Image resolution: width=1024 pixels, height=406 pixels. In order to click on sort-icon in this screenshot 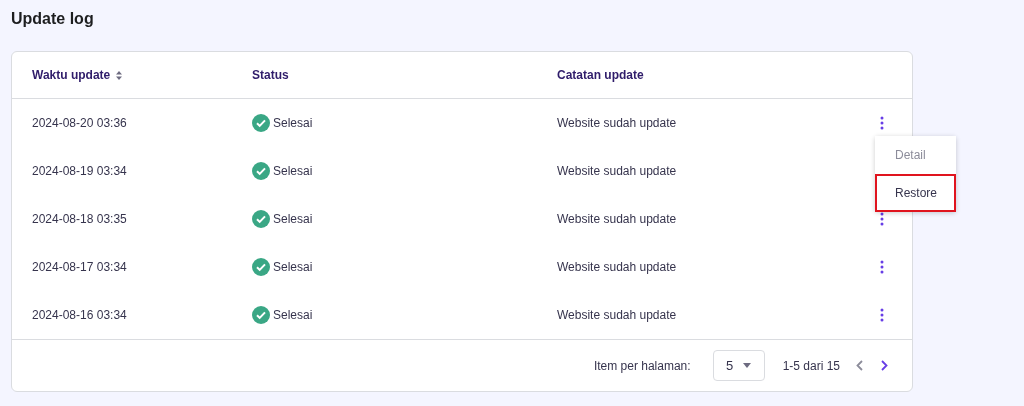, I will do `click(119, 75)`.